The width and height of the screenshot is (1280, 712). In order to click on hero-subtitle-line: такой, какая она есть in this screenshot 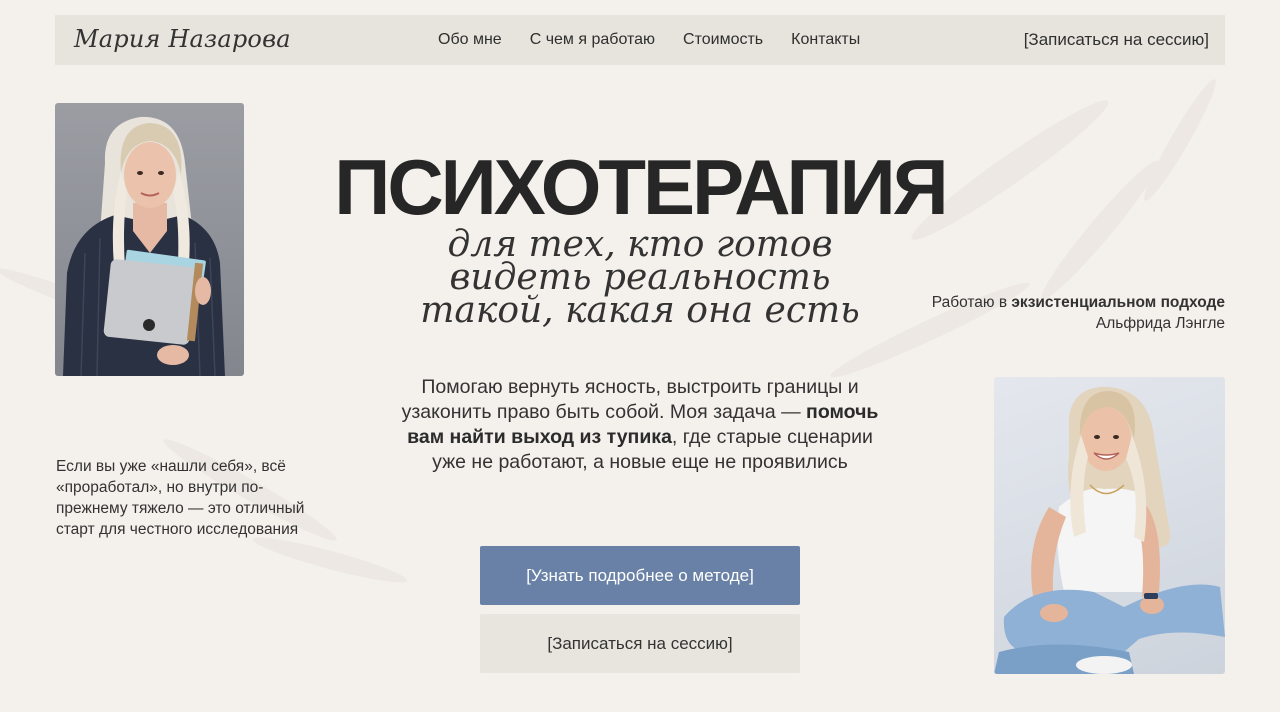, I will do `click(640, 310)`.